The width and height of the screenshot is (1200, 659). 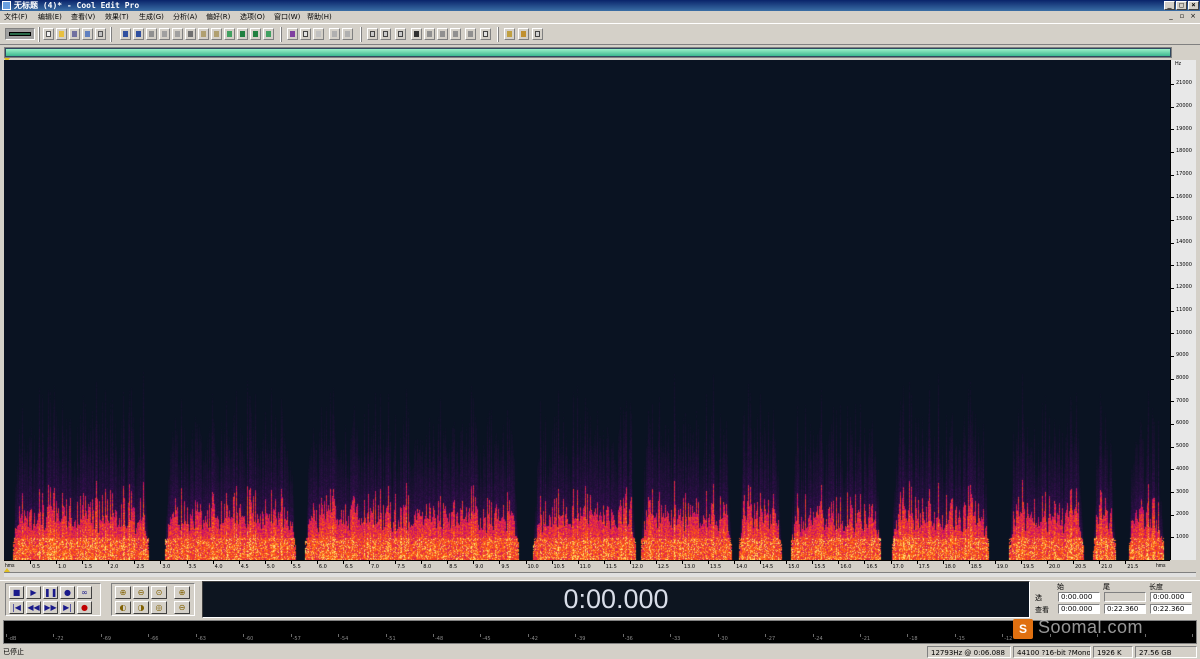 What do you see at coordinates (1169, 5) in the screenshot?
I see `minimize-button: _` at bounding box center [1169, 5].